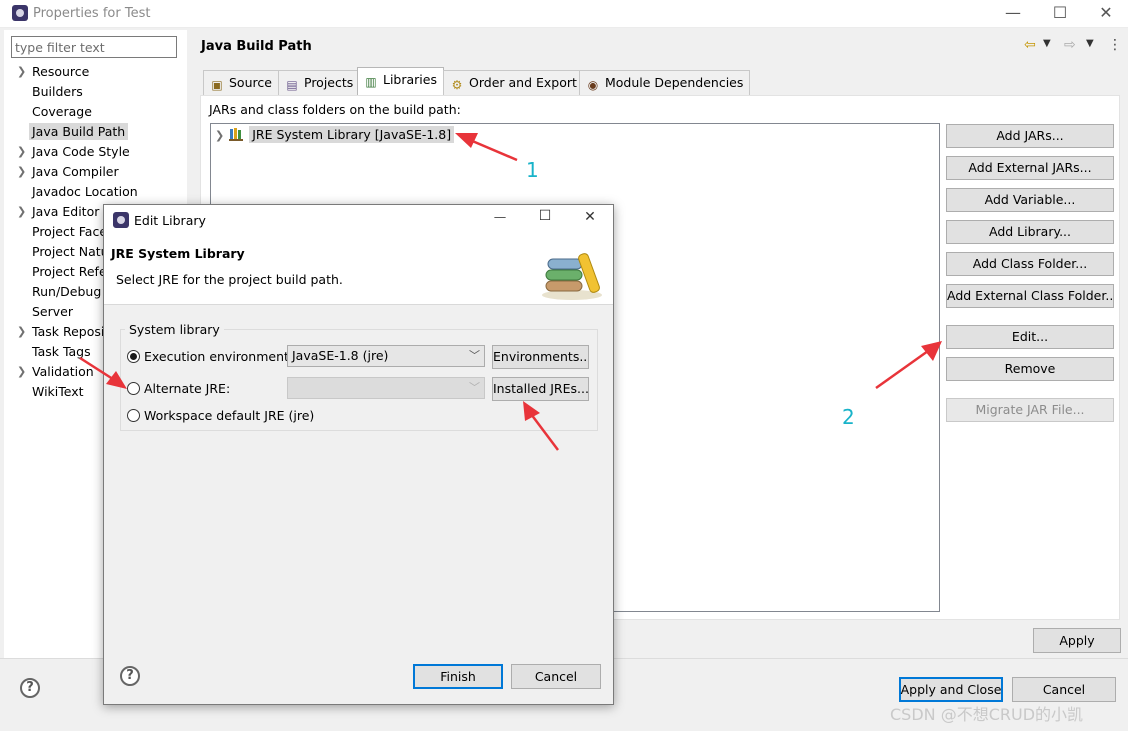 The height and width of the screenshot is (731, 1128). What do you see at coordinates (987, 714) in the screenshot?
I see `watermark: CSDN @不想CRUD的小凯` at bounding box center [987, 714].